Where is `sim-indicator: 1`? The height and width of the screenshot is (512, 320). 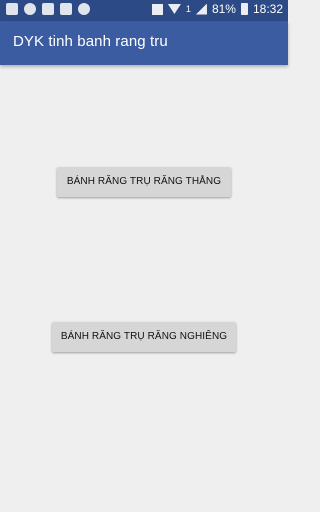 sim-indicator: 1 is located at coordinates (188, 9).